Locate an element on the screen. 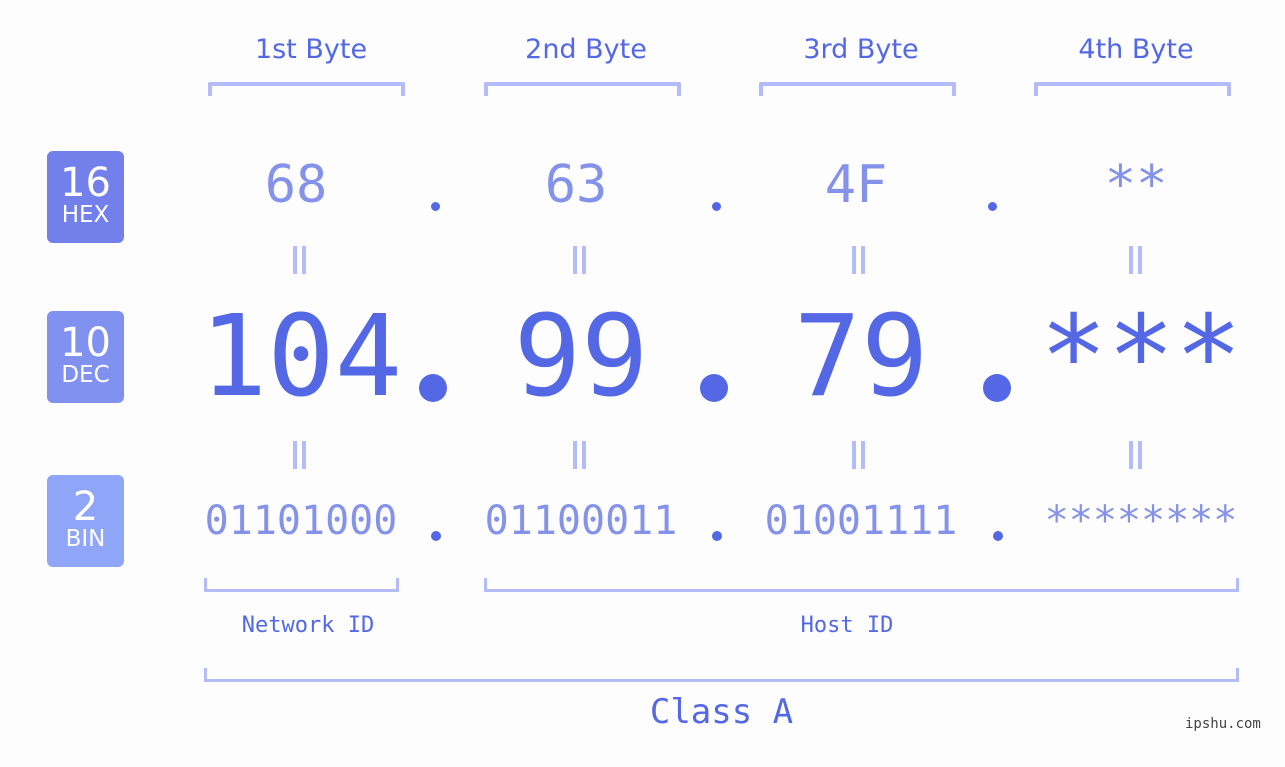 Image resolution: width=1285 pixels, height=767 pixels. hex-value-3: 4F is located at coordinates (856, 185).